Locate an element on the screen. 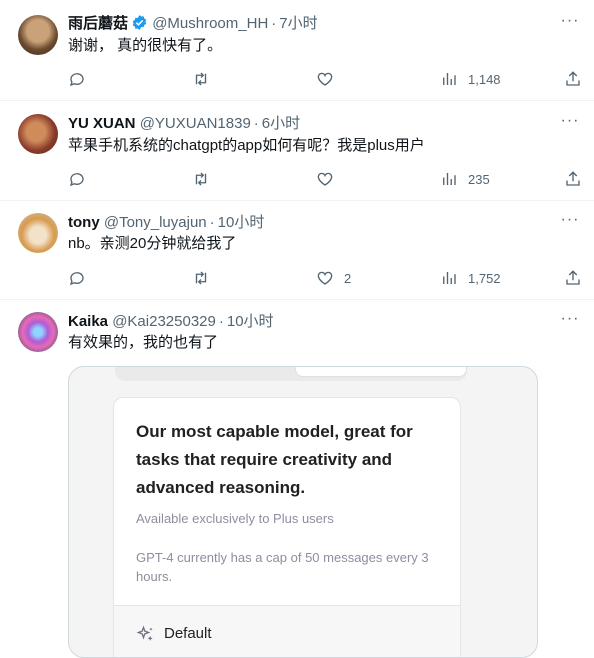 Image resolution: width=594 pixels, height=658 pixels. card-subtitle: Available exclusively to Plus users is located at coordinates (235, 518).